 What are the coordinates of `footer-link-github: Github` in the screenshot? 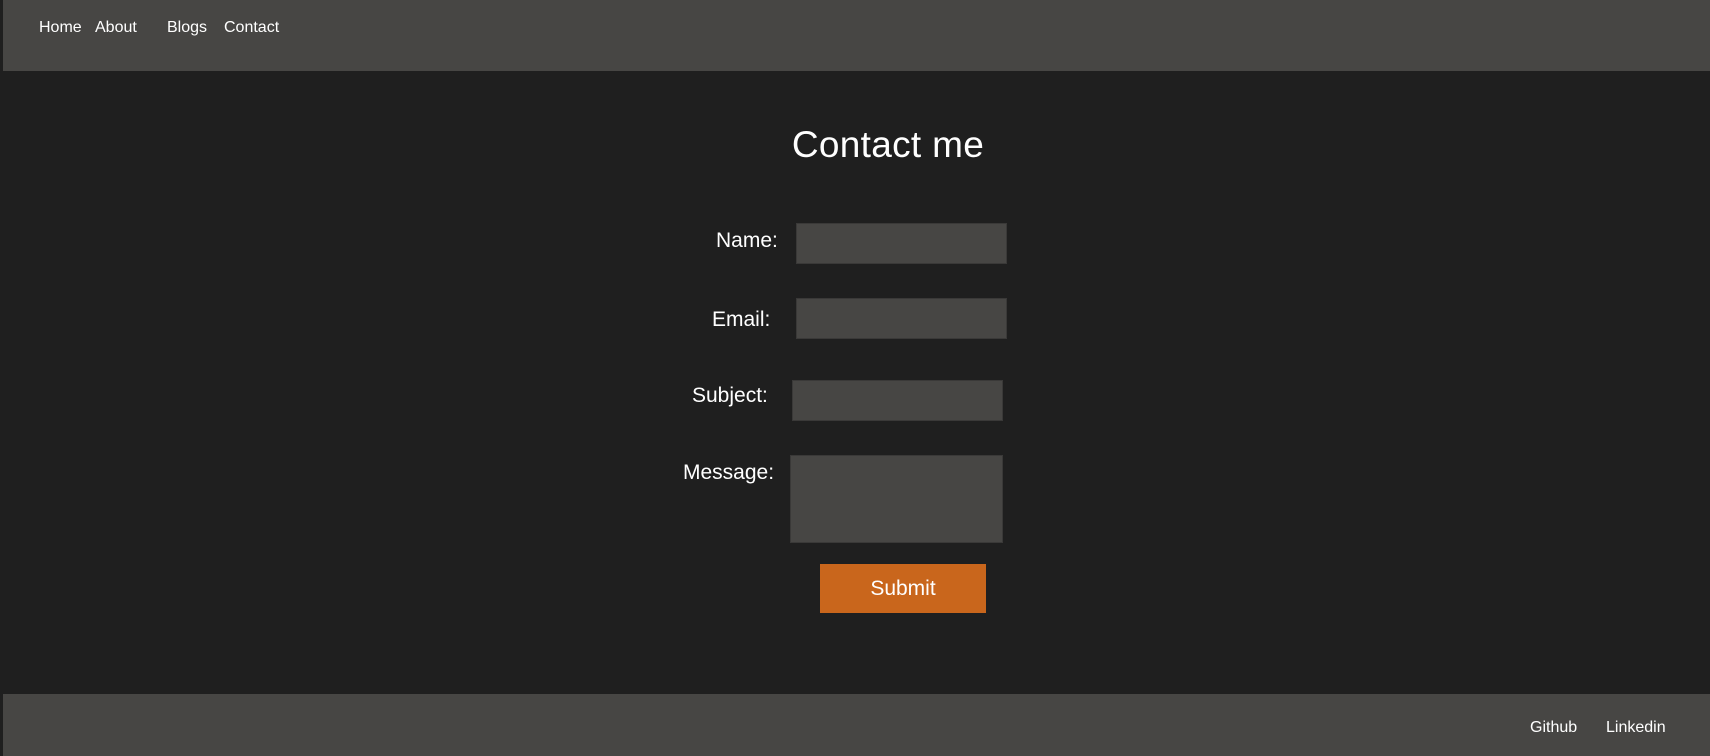 It's located at (1553, 728).